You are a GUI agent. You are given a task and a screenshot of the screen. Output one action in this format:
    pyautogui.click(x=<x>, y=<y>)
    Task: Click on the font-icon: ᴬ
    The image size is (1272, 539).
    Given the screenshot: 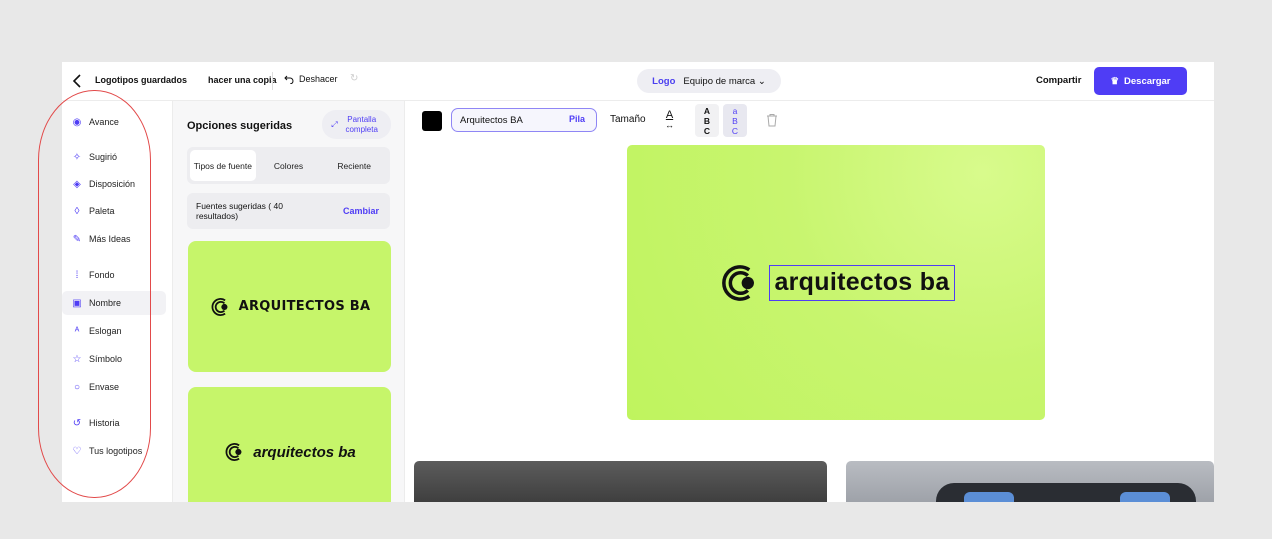 What is the action you would take?
    pyautogui.click(x=77, y=331)
    